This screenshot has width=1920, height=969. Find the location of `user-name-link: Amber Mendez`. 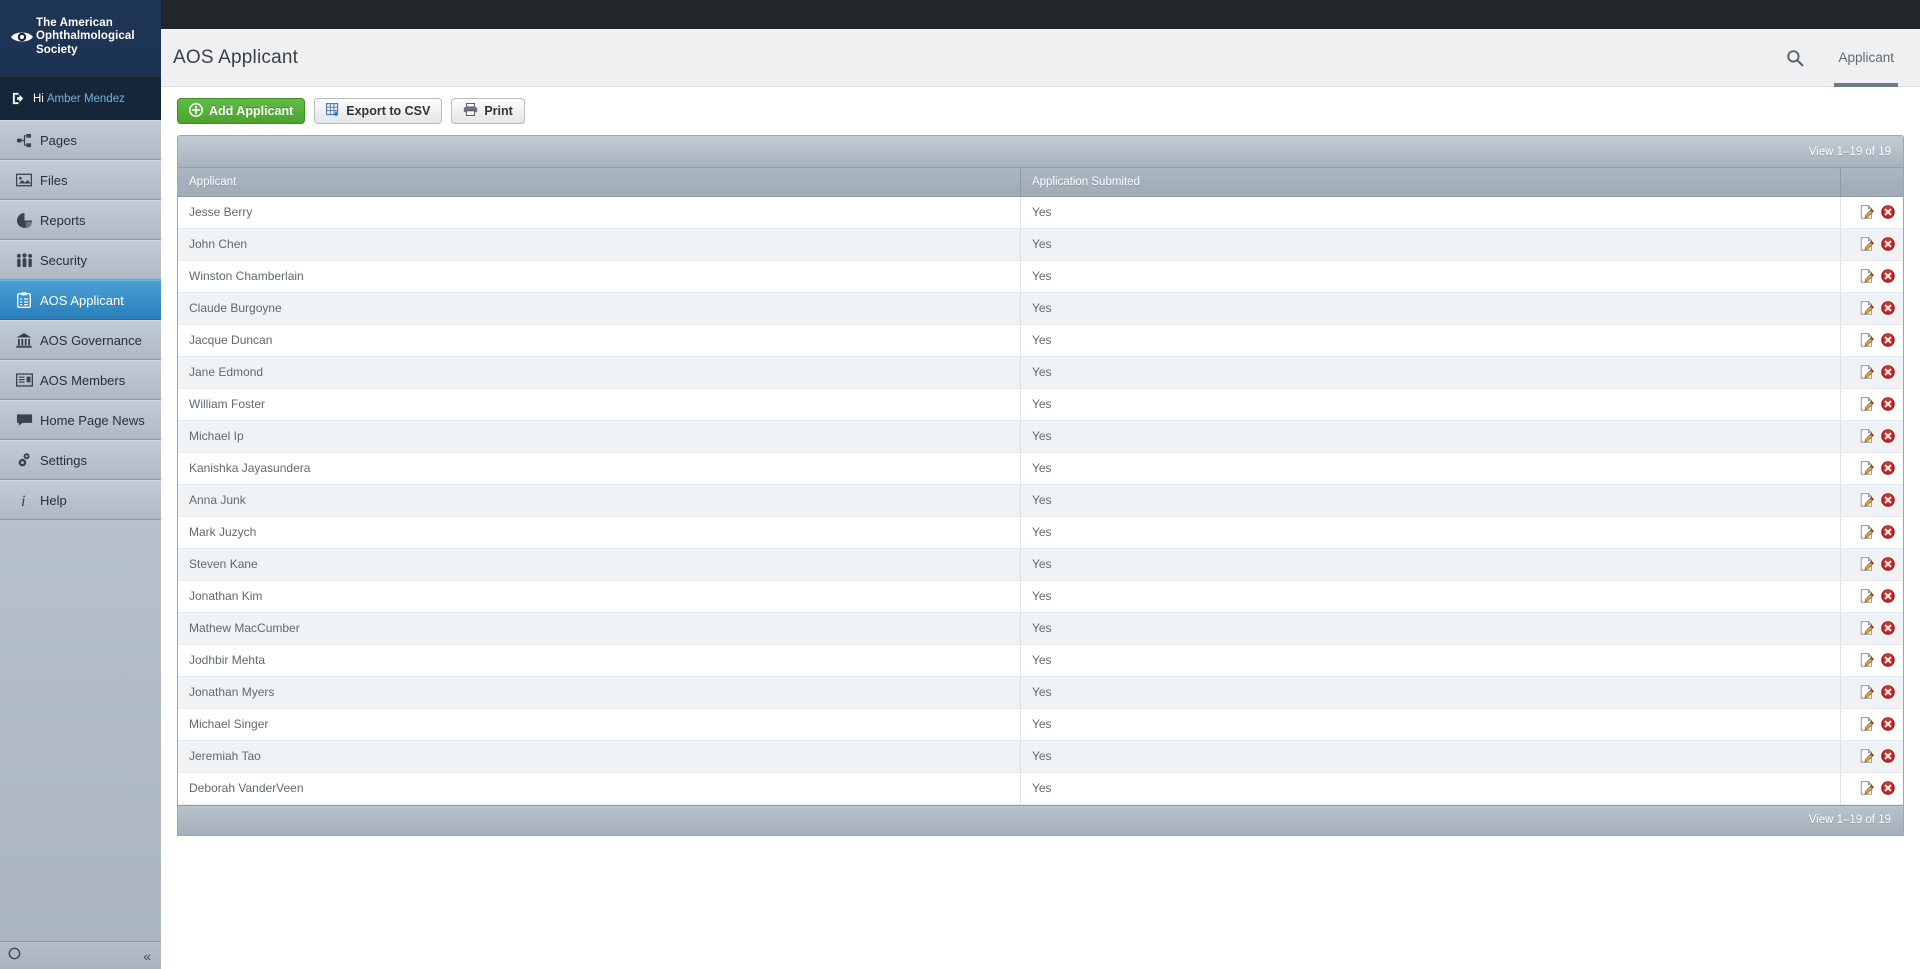

user-name-link: Amber Mendez is located at coordinates (86, 99).